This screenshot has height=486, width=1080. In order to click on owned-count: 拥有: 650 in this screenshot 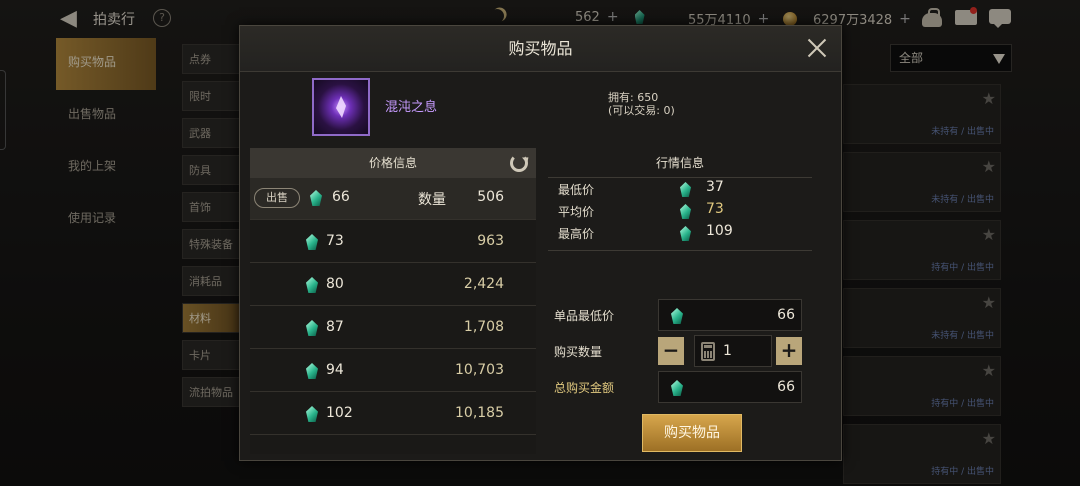, I will do `click(633, 97)`.